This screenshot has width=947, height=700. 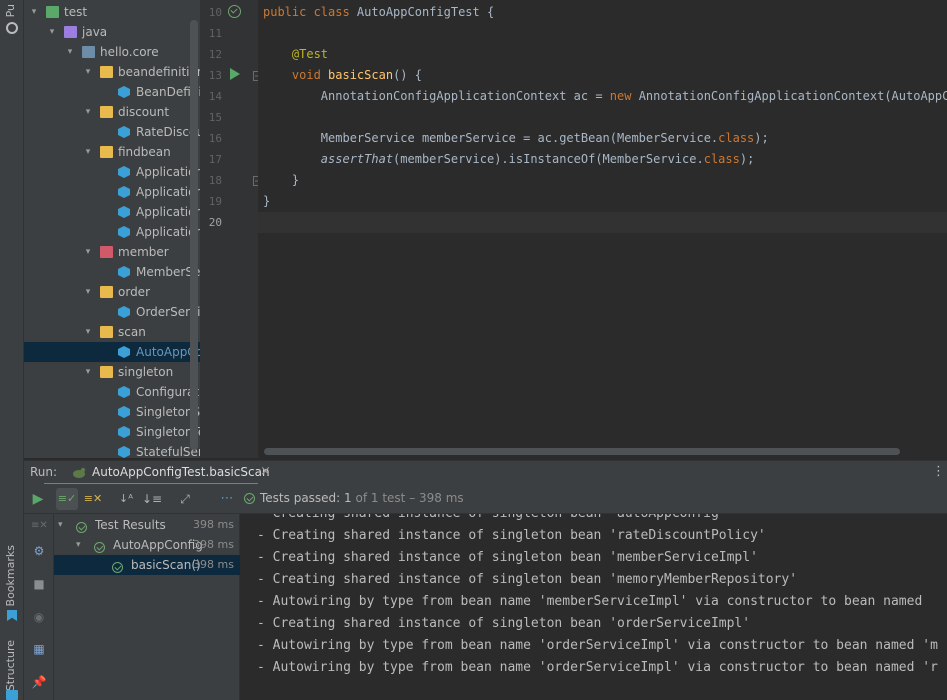 I want to click on tree-item-class: ConfigurationS, so click(x=112, y=392).